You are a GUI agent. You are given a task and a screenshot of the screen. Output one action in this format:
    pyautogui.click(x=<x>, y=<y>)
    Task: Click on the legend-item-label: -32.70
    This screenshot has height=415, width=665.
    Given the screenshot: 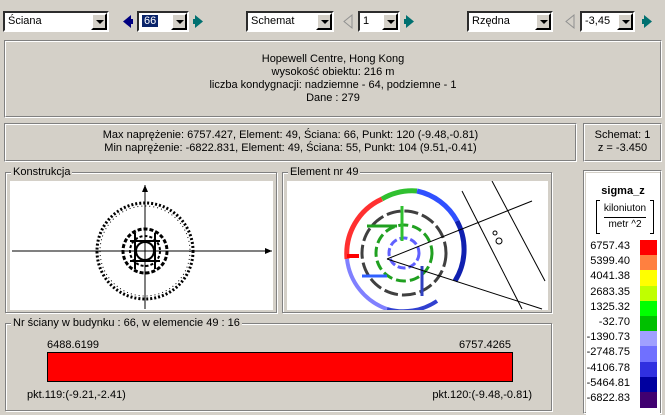 What is the action you would take?
    pyautogui.click(x=614, y=322)
    